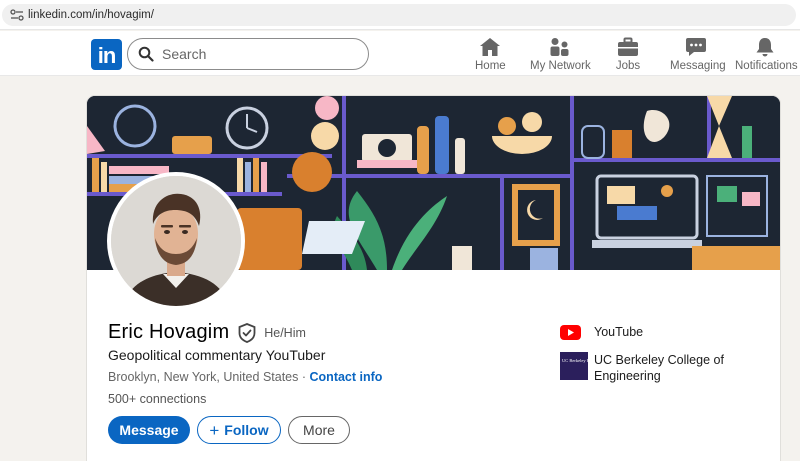 Image resolution: width=800 pixels, height=461 pixels. What do you see at coordinates (214, 430) in the screenshot?
I see `plus-icon: +` at bounding box center [214, 430].